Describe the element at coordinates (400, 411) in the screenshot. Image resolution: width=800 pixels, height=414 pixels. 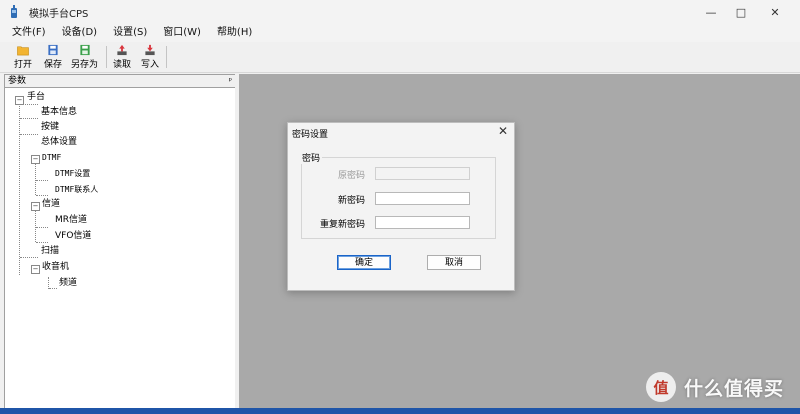
I see `desktop-taskbar` at that location.